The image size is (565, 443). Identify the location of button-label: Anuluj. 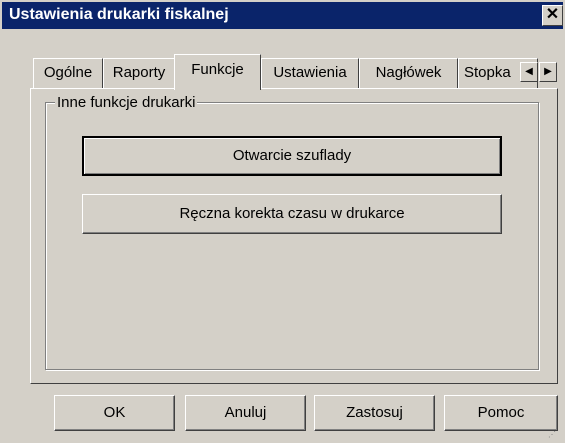
(245, 412).